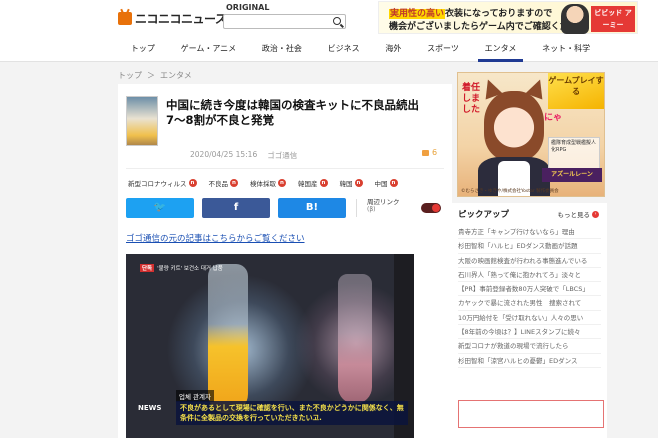 Image resolution: width=658 pixels, height=438 pixels. I want to click on video-headline-badge: 단독 '불량 키트' 보건소 대거 납품, so click(181, 268).